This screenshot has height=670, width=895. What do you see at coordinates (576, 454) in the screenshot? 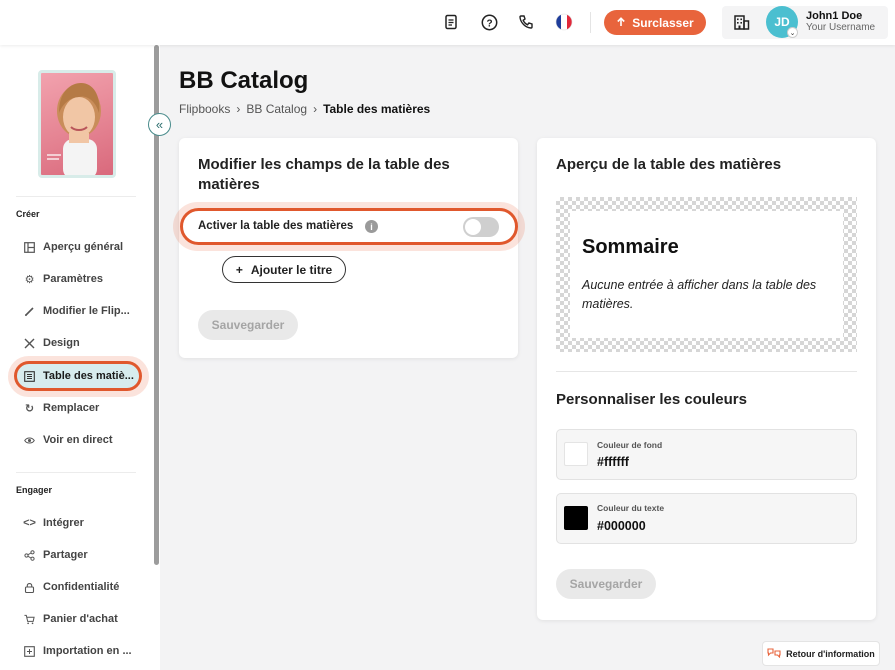
I see `background-color-swatch` at bounding box center [576, 454].